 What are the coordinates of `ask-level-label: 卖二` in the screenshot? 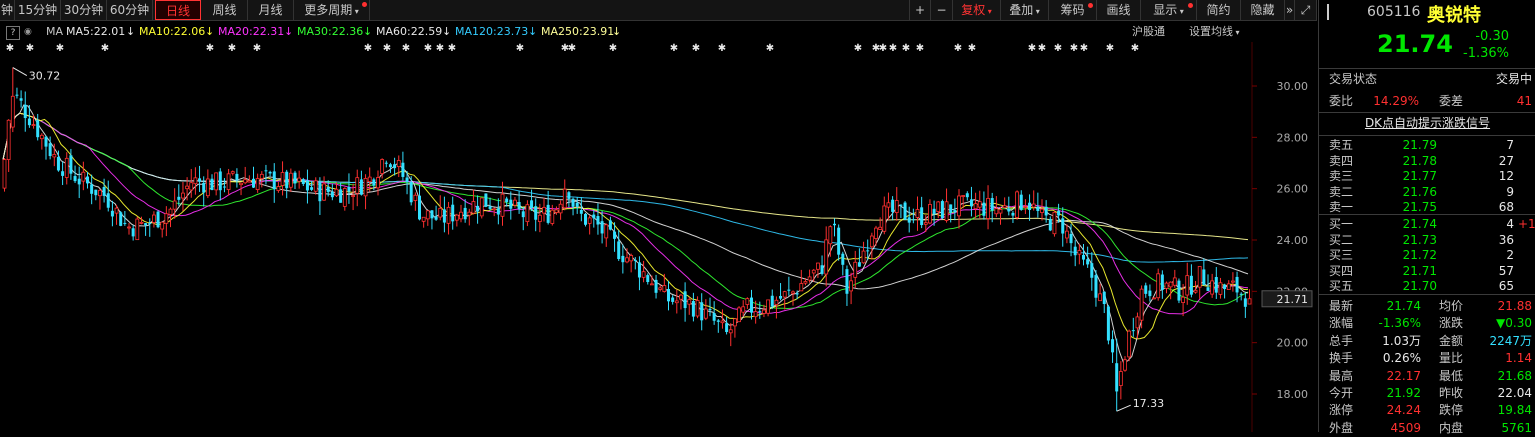 It's located at (1341, 191).